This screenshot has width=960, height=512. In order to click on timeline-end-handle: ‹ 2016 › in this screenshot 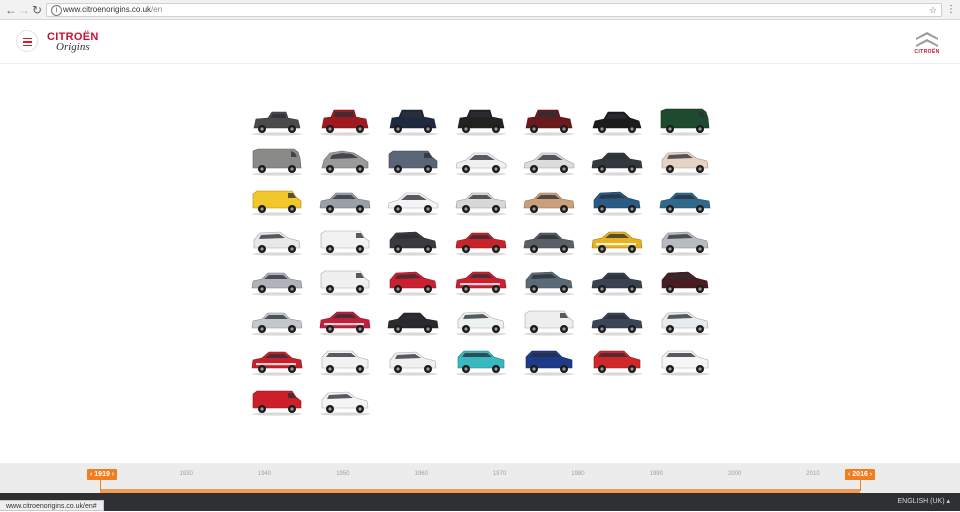, I will do `click(860, 474)`.